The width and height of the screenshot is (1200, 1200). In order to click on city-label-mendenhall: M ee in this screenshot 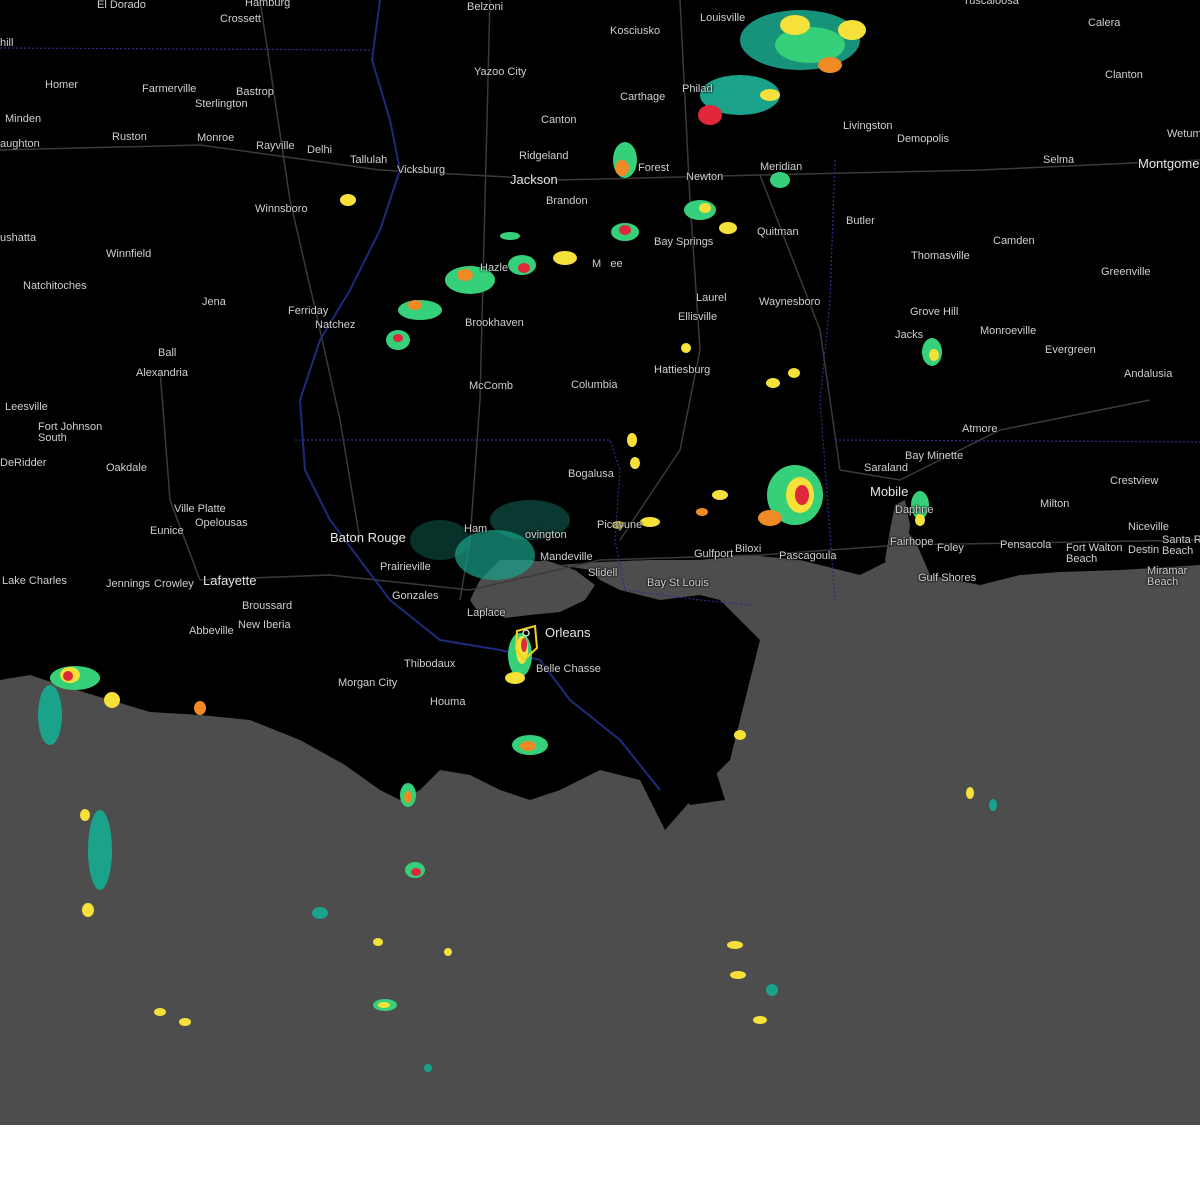, I will do `click(607, 264)`.